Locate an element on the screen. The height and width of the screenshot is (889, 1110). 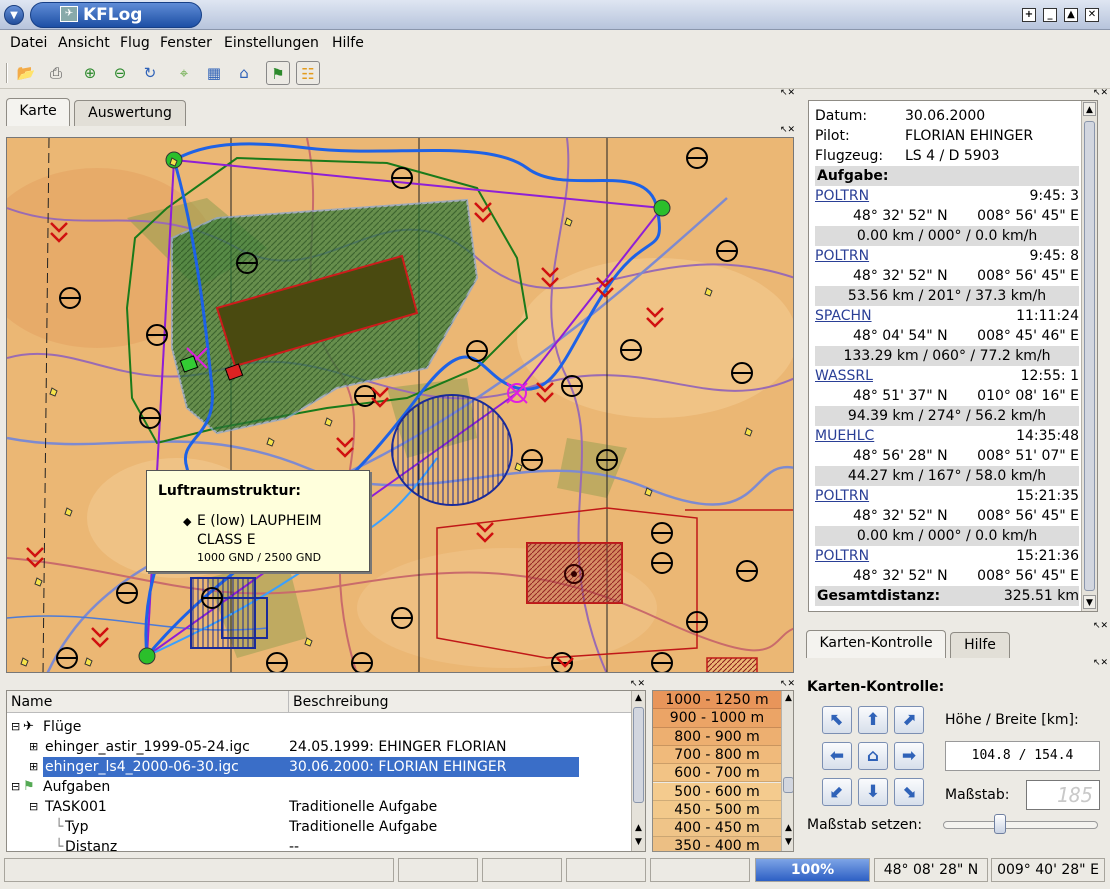
waypoint-link: WASSRL is located at coordinates (844, 376).